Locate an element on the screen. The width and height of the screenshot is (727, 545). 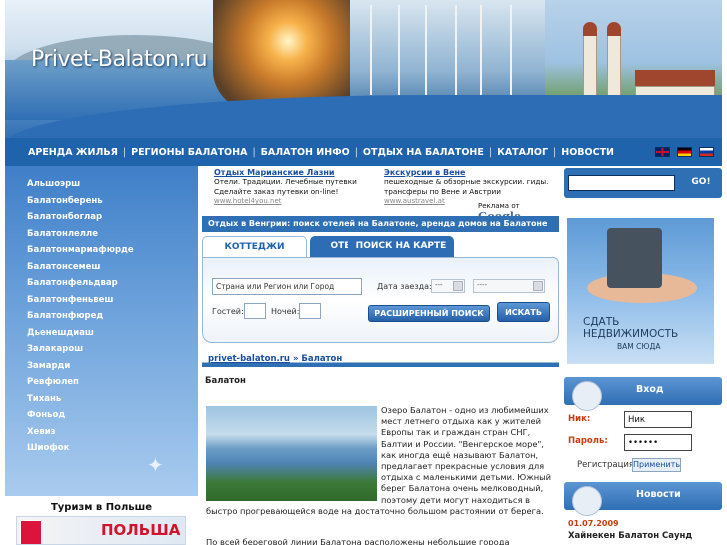
nav-item-rental: АРЕНДА ЖИЛЬЯ is located at coordinates (73, 152).